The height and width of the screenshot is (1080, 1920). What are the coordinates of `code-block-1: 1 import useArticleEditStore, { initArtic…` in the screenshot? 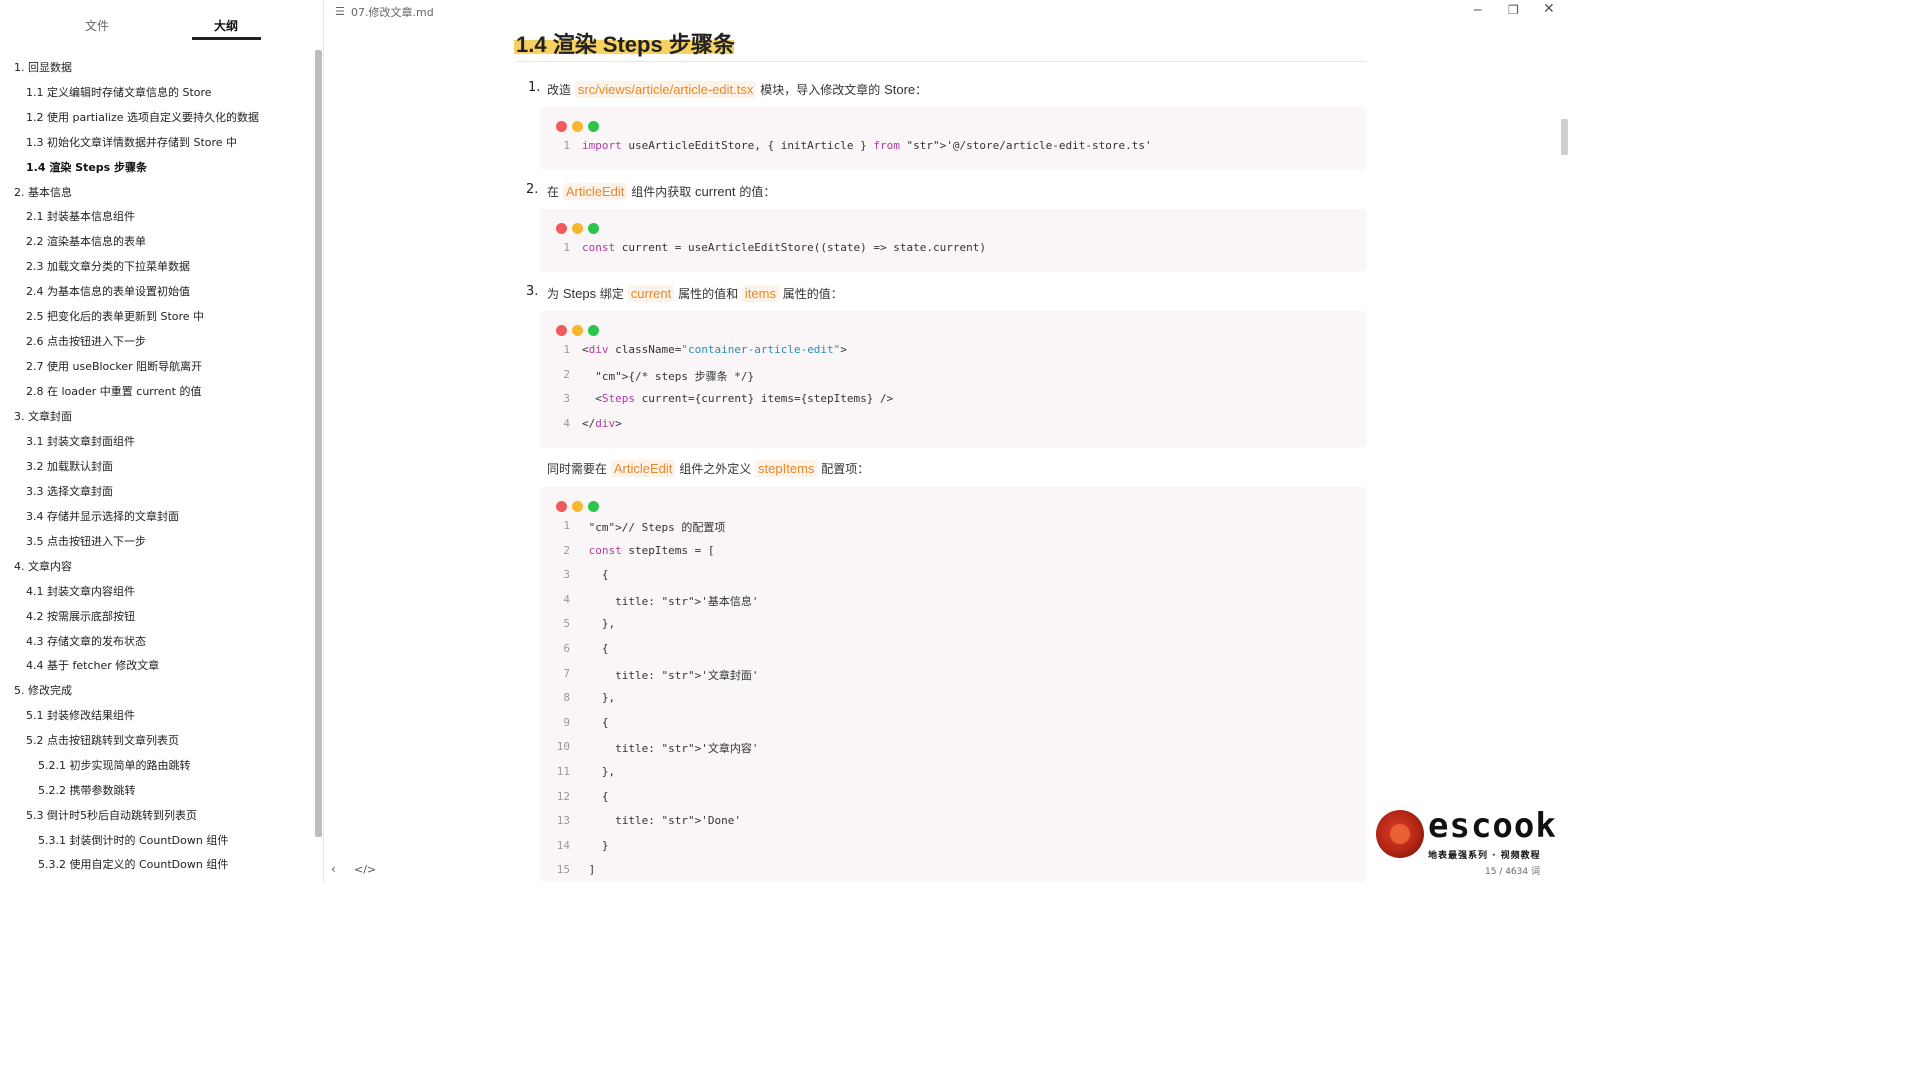 It's located at (953, 138).